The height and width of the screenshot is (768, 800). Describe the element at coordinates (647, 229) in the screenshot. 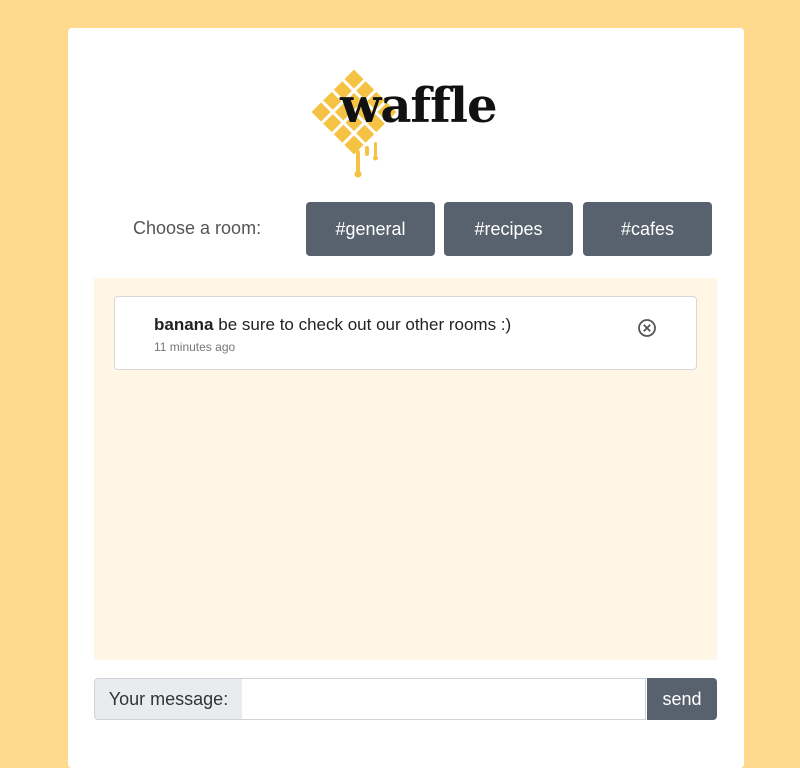

I see `room-button-cafes: #cafes` at that location.